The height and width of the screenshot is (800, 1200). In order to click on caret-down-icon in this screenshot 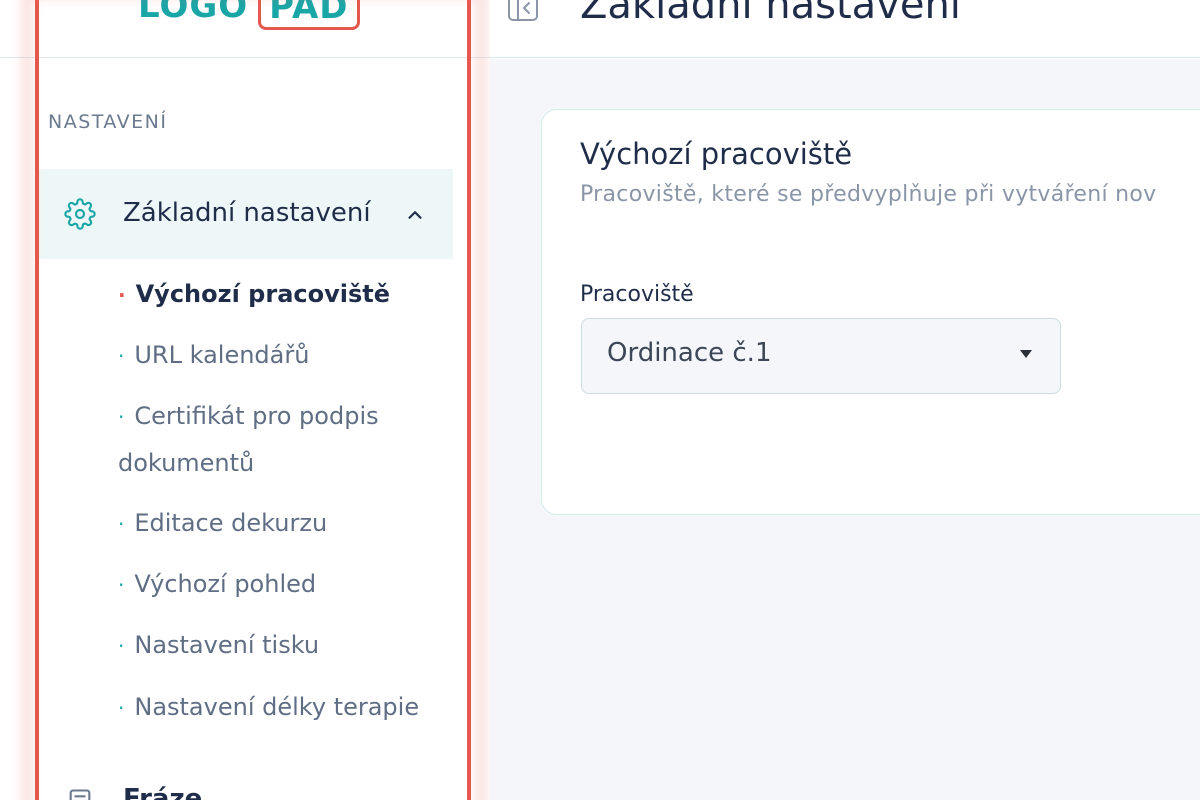, I will do `click(1026, 354)`.